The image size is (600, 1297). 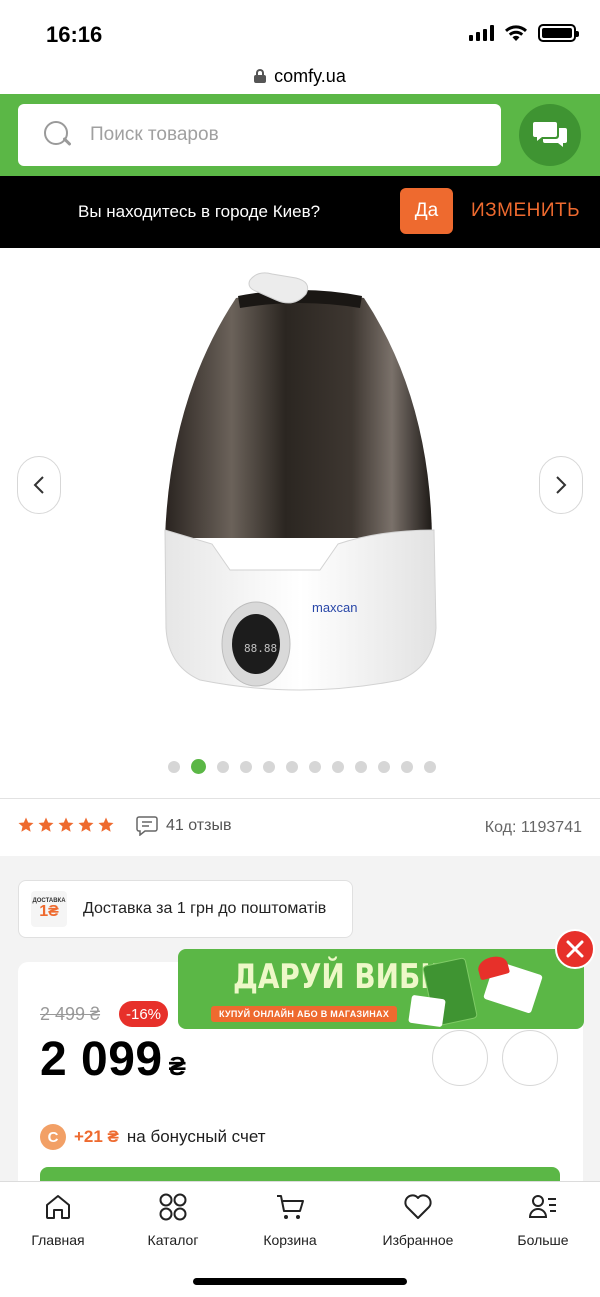 What do you see at coordinates (290, 1240) in the screenshot?
I see `nav-label: Корзина` at bounding box center [290, 1240].